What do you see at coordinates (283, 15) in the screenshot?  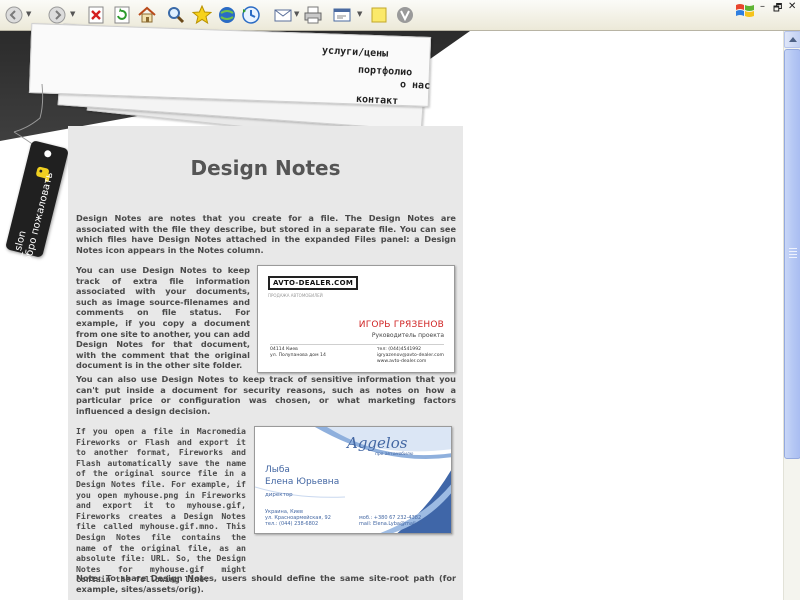 I see `mail-icon` at bounding box center [283, 15].